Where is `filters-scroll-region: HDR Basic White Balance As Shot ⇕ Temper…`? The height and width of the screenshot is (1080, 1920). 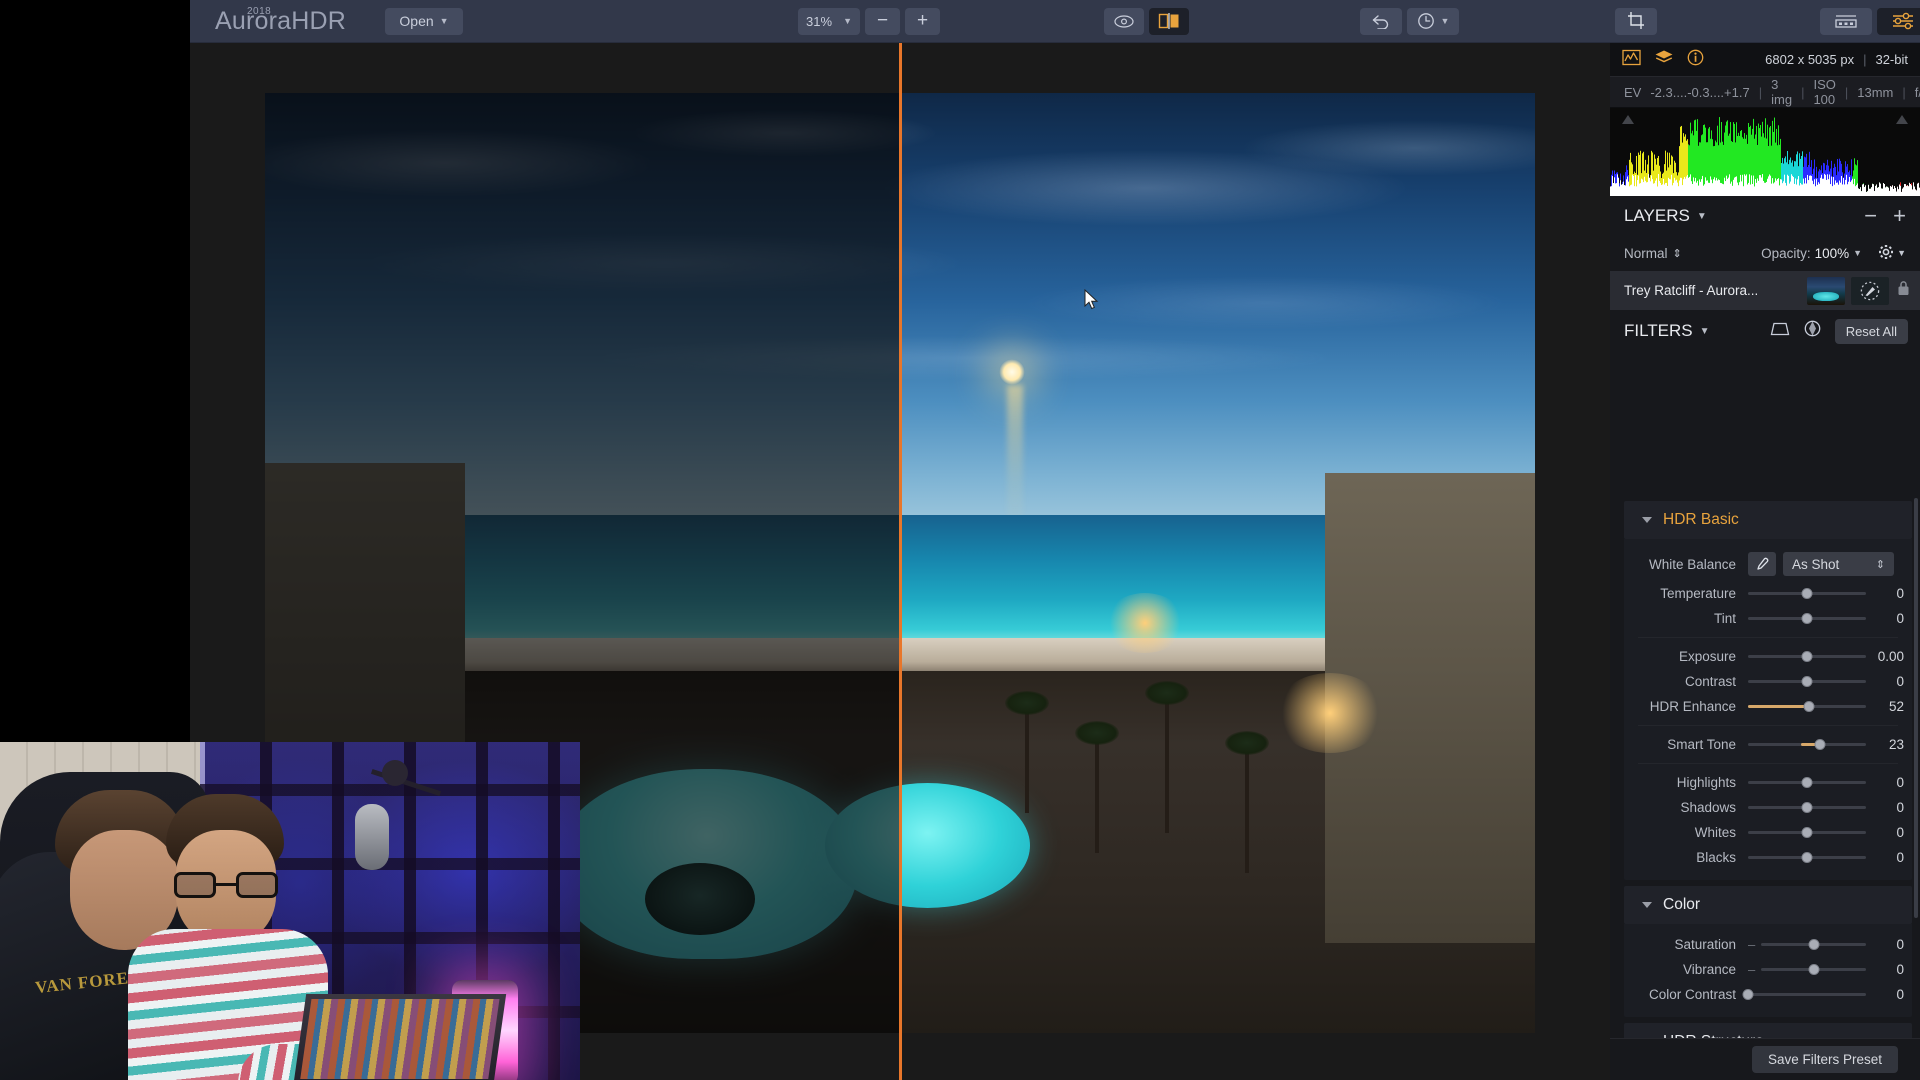 filters-scroll-region: HDR Basic White Balance As Shot ⇕ Temper… is located at coordinates (1765, 766).